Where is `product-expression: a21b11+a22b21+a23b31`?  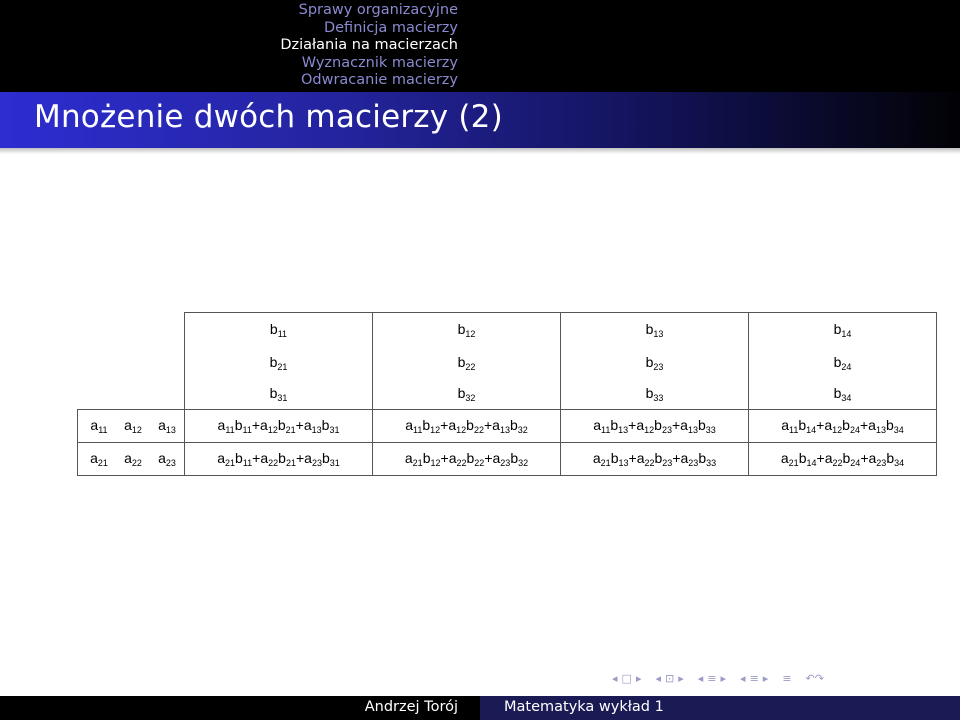 product-expression: a21b11+a22b21+a23b31 is located at coordinates (278, 459).